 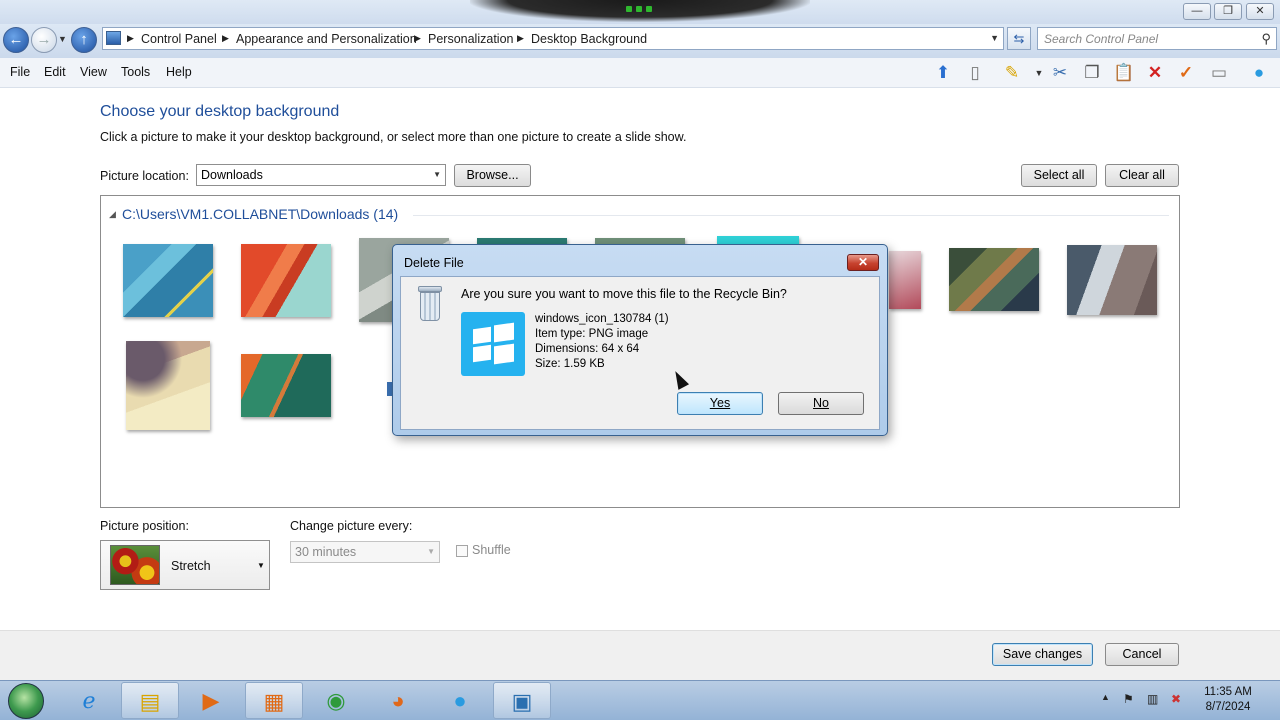 I want to click on change-interval-select: 30 minutes ▼, so click(x=365, y=552).